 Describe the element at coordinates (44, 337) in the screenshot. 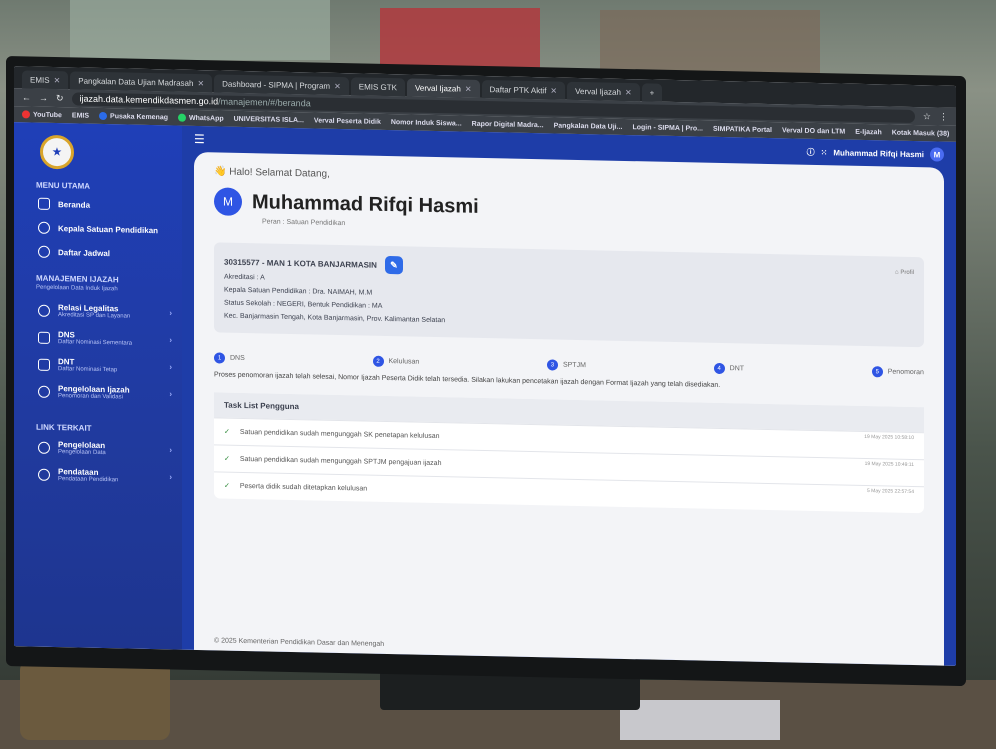

I see `document-icon` at that location.